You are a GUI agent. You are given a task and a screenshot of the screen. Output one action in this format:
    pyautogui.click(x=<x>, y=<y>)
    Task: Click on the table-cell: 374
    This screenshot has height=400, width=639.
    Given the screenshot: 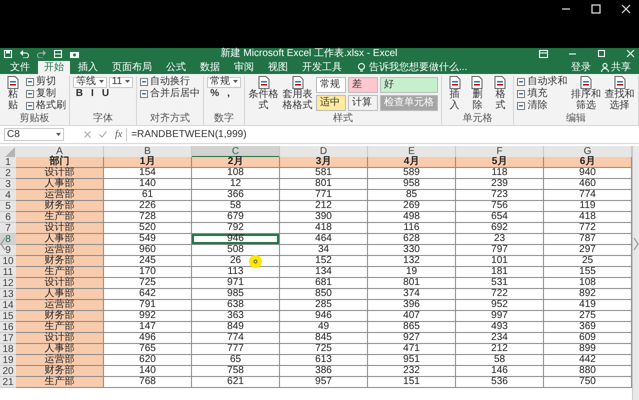 What is the action you would take?
    pyautogui.click(x=412, y=294)
    